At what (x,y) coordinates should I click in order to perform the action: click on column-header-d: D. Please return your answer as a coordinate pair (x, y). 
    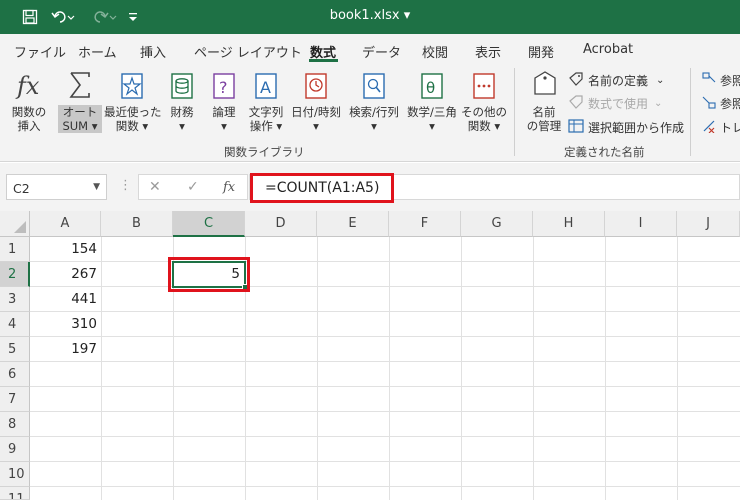
    Looking at the image, I should click on (281, 224).